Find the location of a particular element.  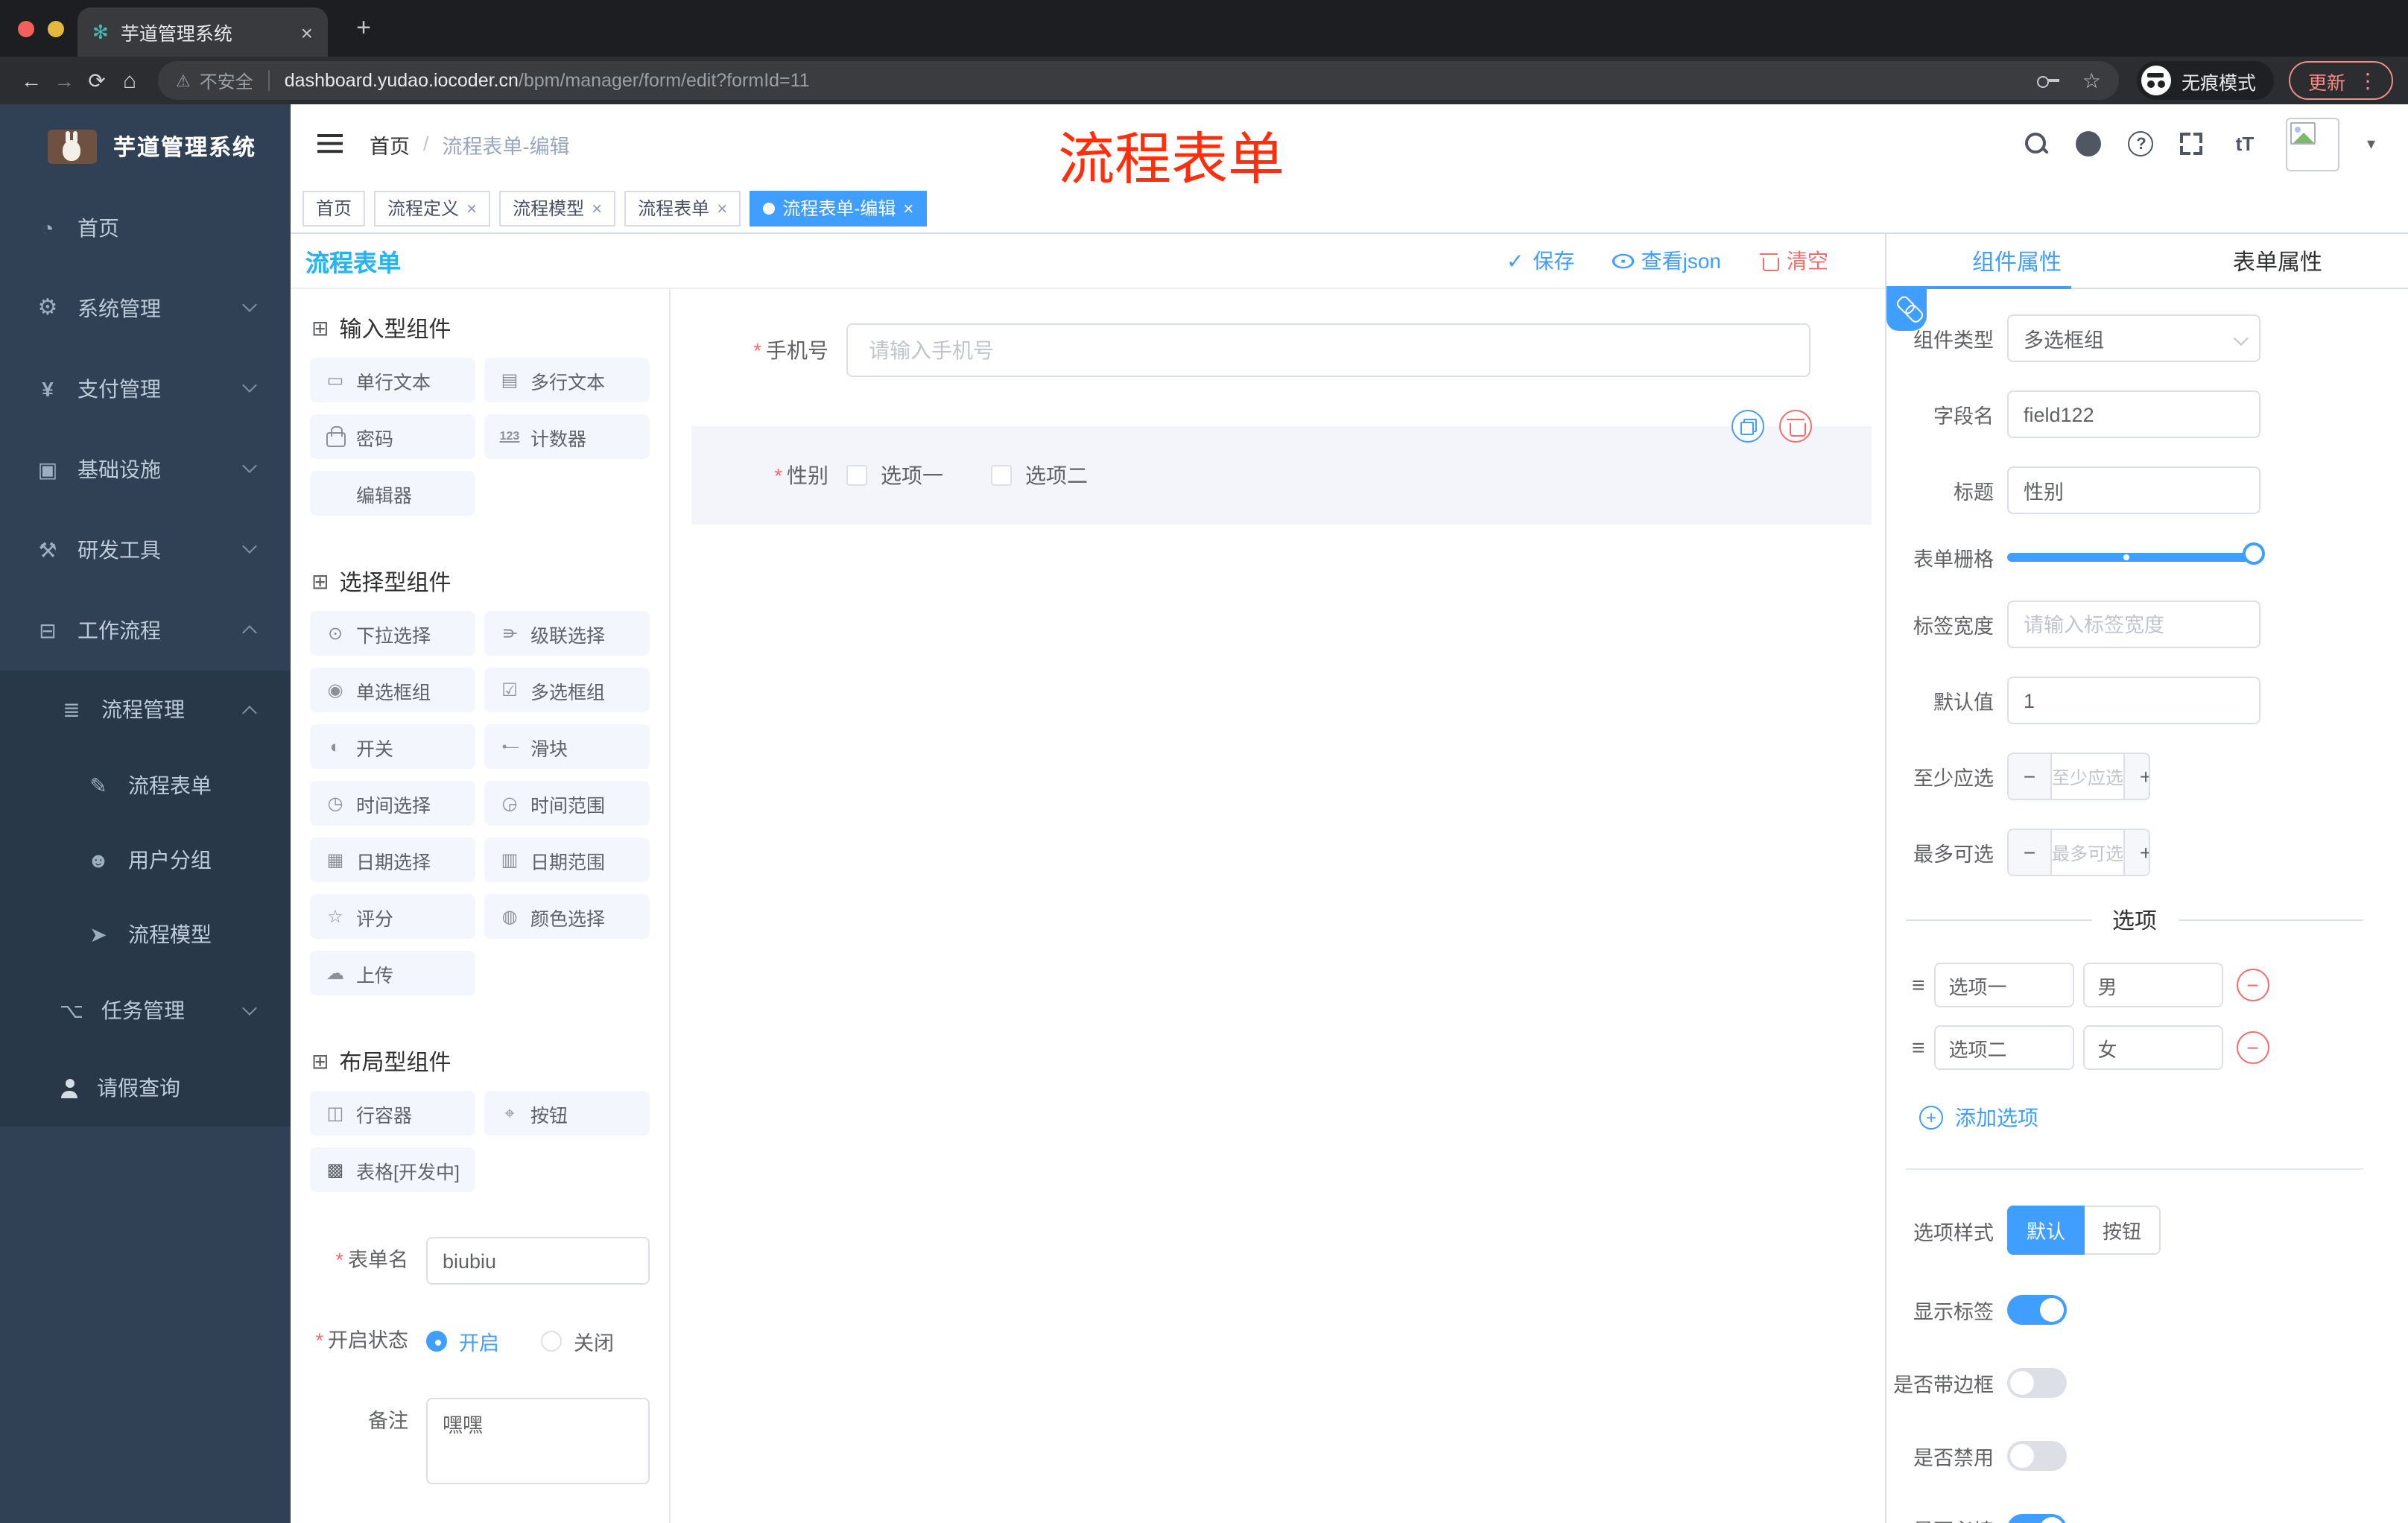

github-icon is located at coordinates (2089, 143).